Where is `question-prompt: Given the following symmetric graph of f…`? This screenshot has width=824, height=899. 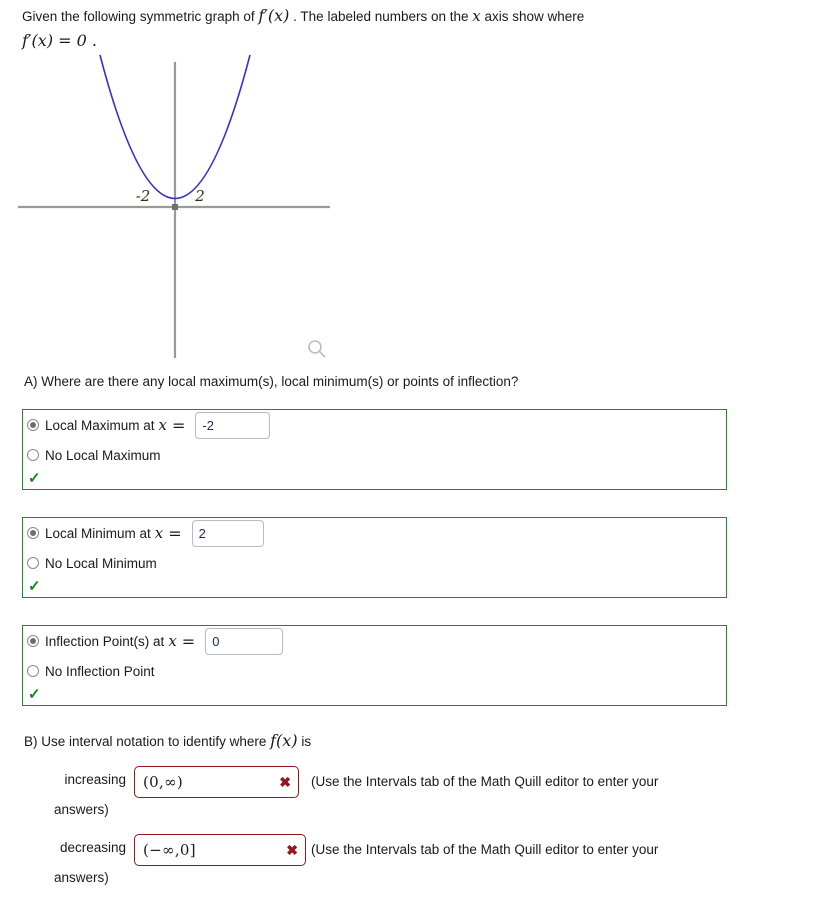 question-prompt: Given the following symmetric graph of f… is located at coordinates (362, 29).